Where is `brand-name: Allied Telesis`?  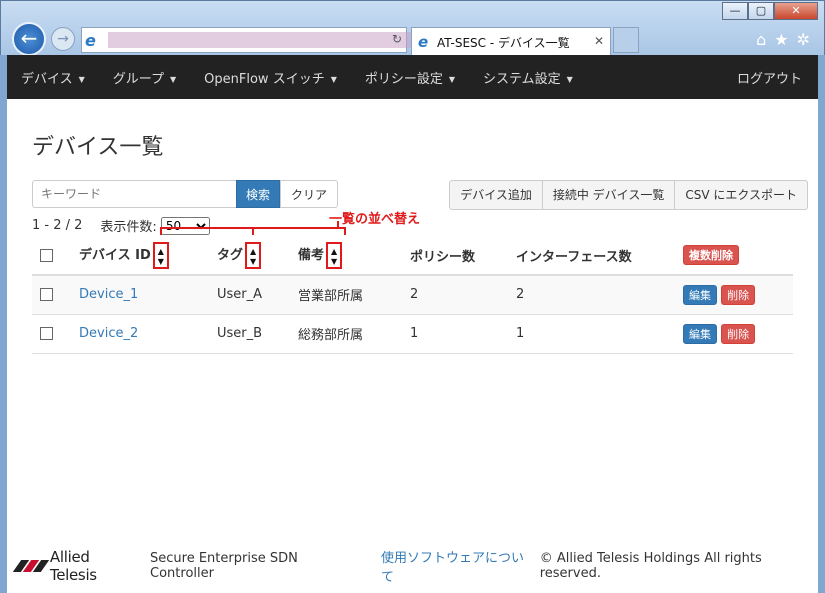 brand-name: Allied Telesis is located at coordinates (73, 566).